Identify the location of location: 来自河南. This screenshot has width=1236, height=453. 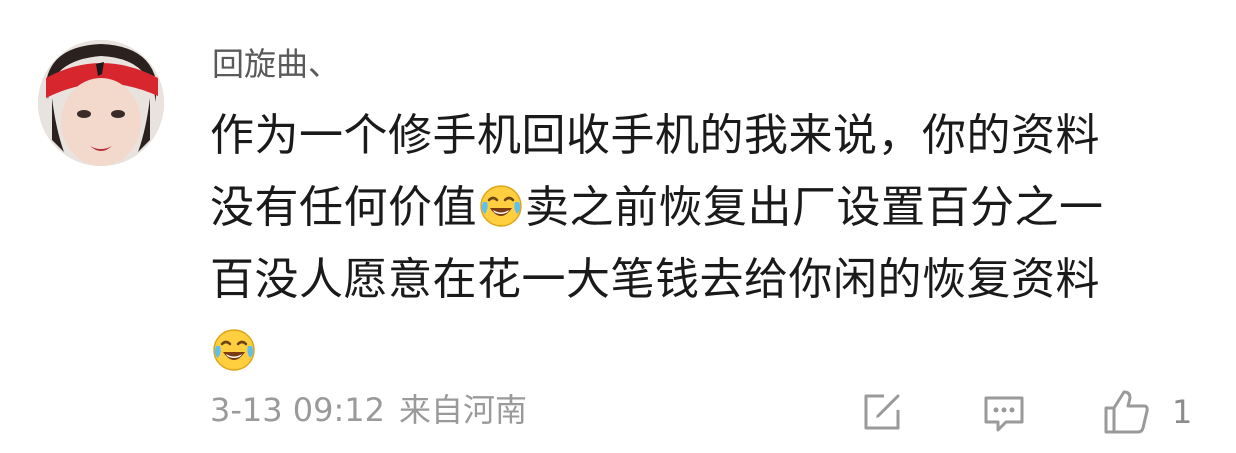
(463, 410).